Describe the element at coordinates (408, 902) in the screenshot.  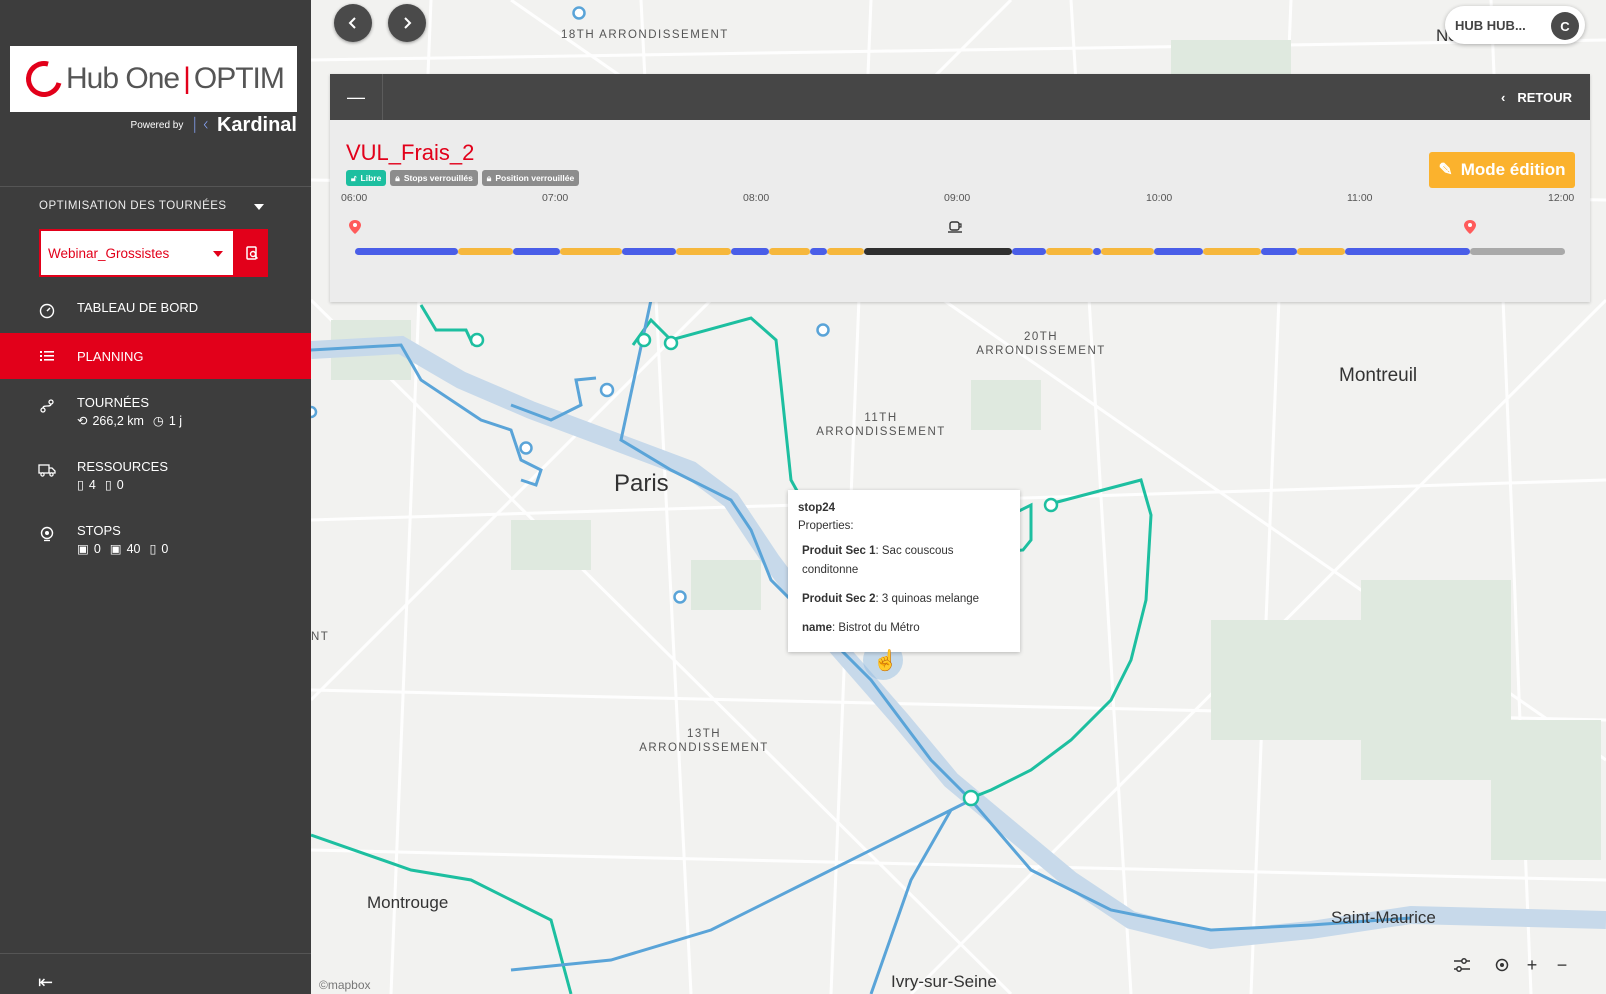
I see `map-label: Montrouge` at that location.